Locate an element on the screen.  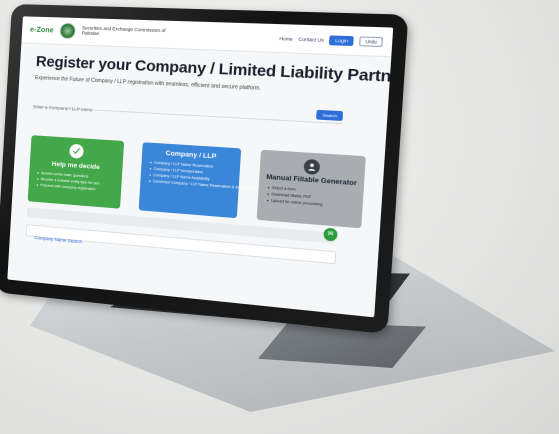
login-button: Login is located at coordinates (342, 40).